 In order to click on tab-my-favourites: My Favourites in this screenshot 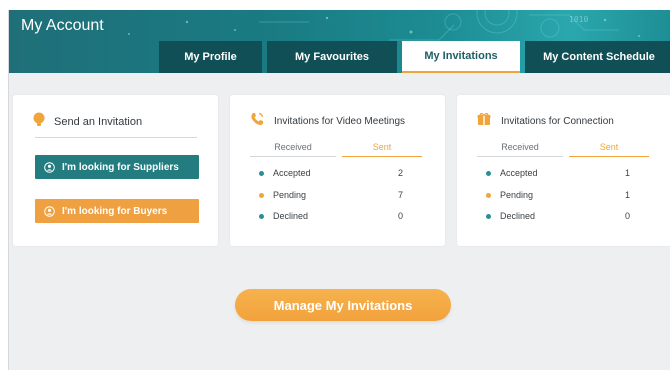, I will do `click(332, 57)`.